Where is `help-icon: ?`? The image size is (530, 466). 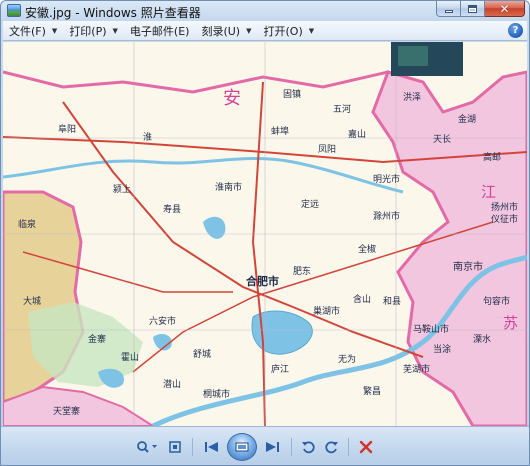
help-icon: ? is located at coordinates (515, 30).